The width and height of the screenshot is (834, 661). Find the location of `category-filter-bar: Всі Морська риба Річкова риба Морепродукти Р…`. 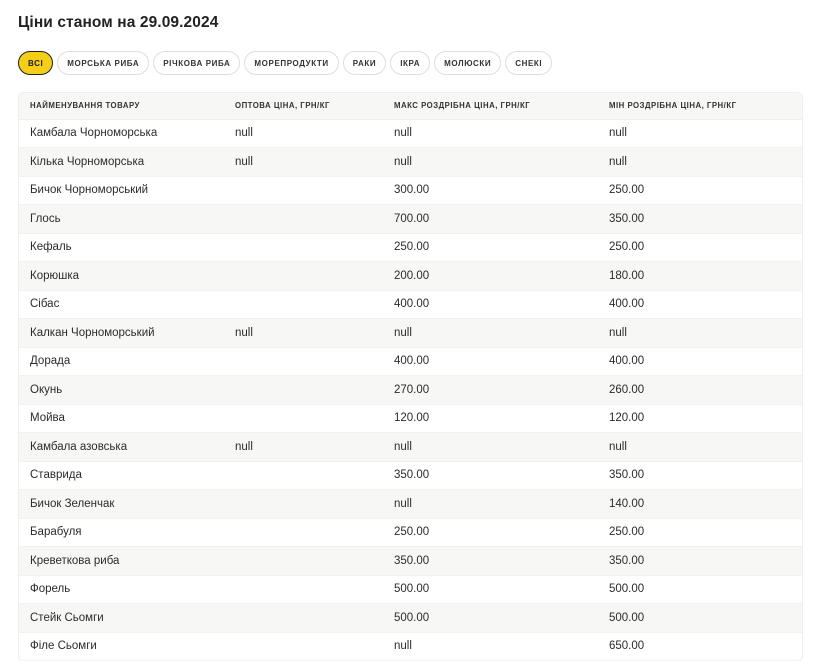

category-filter-bar: Всі Морська риба Річкова риба Морепродукти Р… is located at coordinates (285, 63).